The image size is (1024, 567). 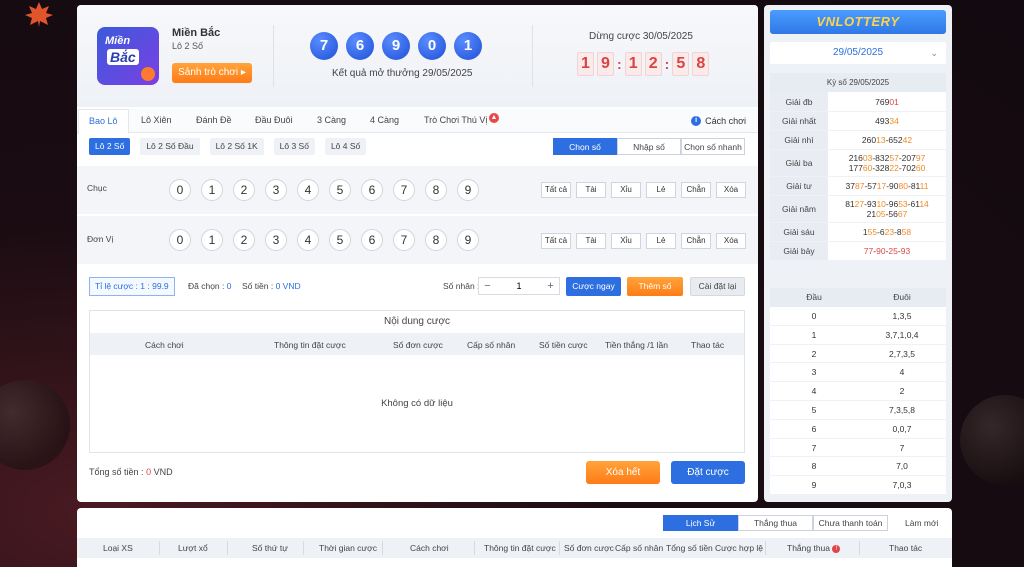 I want to click on tab-3-cang: 3 Càng, so click(x=331, y=120).